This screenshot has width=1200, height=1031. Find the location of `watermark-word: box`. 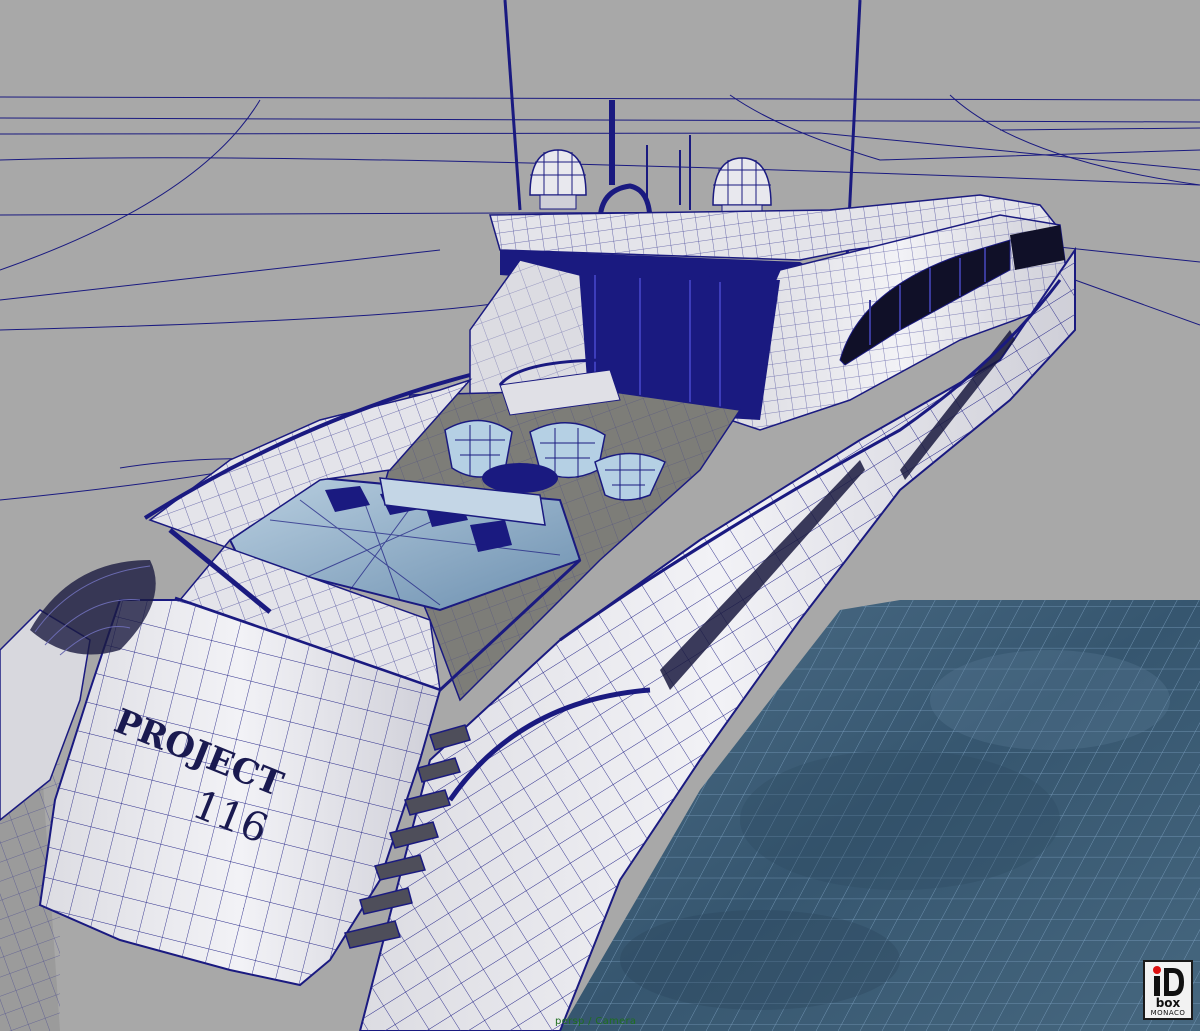

watermark-word: box is located at coordinates (1168, 1003).